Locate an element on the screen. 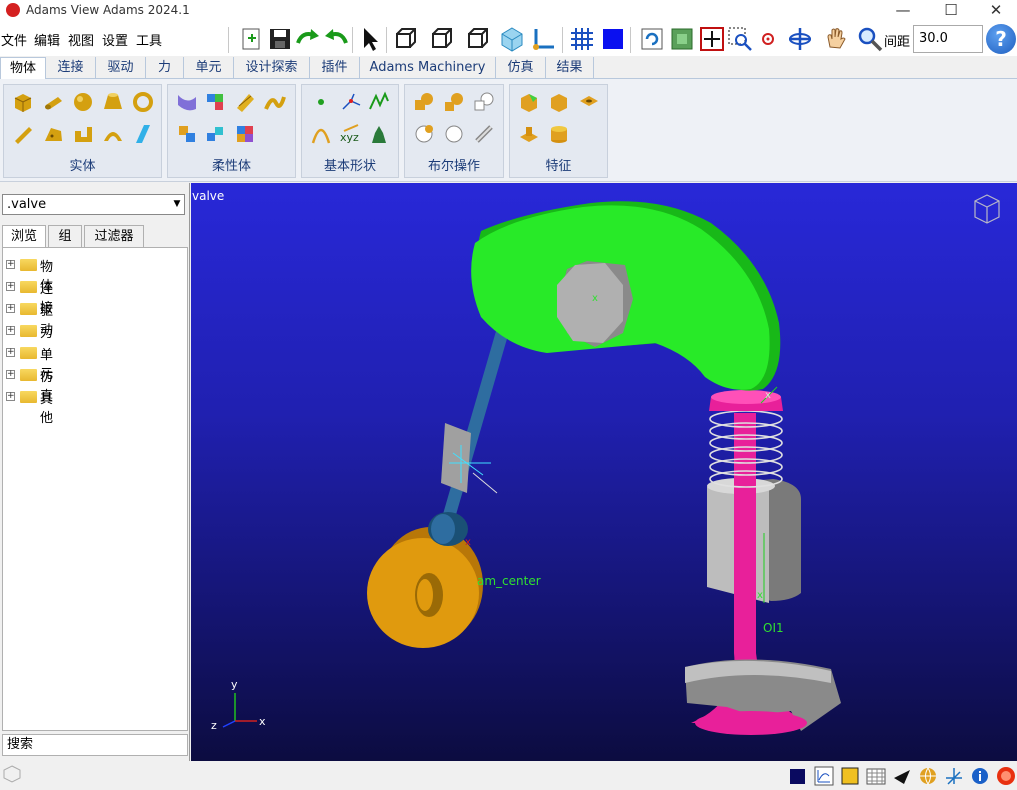 The height and width of the screenshot is (790, 1017). view-side-icon is located at coordinates (442, 39).